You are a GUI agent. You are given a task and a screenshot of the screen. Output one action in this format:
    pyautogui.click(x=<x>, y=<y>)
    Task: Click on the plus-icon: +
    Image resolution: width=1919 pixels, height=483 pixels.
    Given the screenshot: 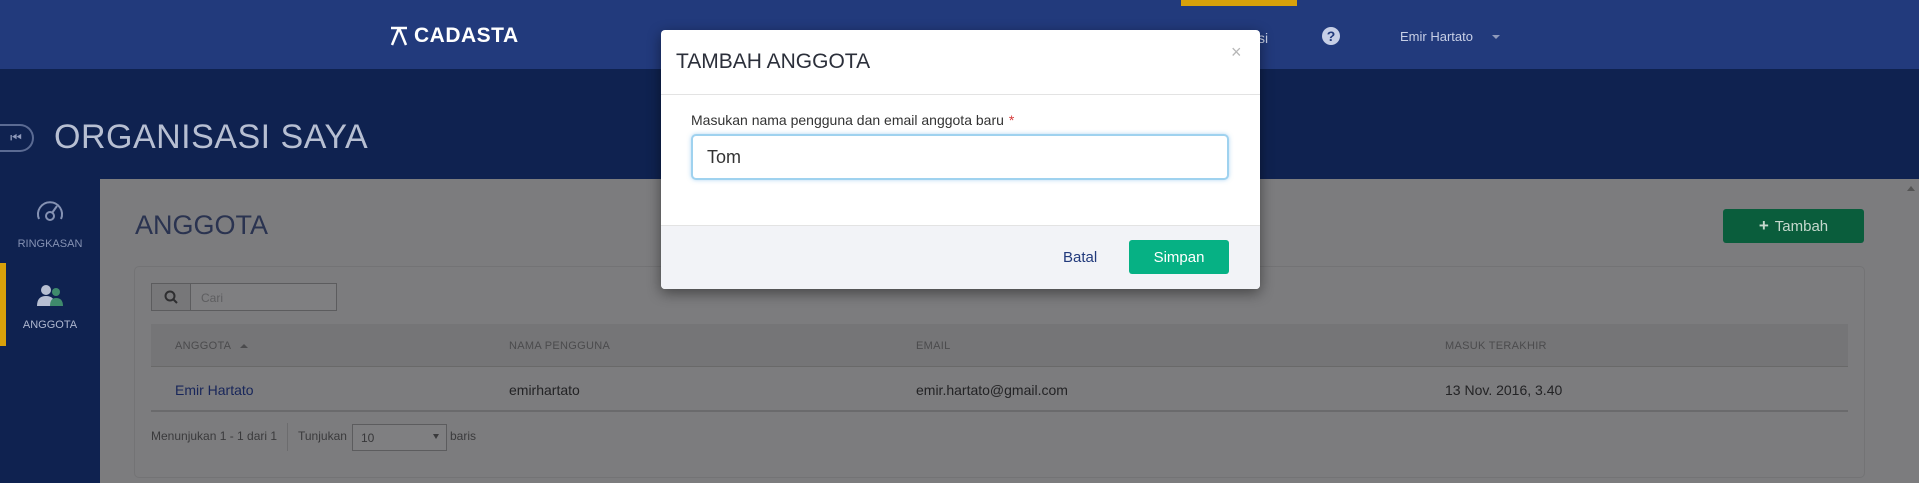 What is the action you would take?
    pyautogui.click(x=1763, y=225)
    